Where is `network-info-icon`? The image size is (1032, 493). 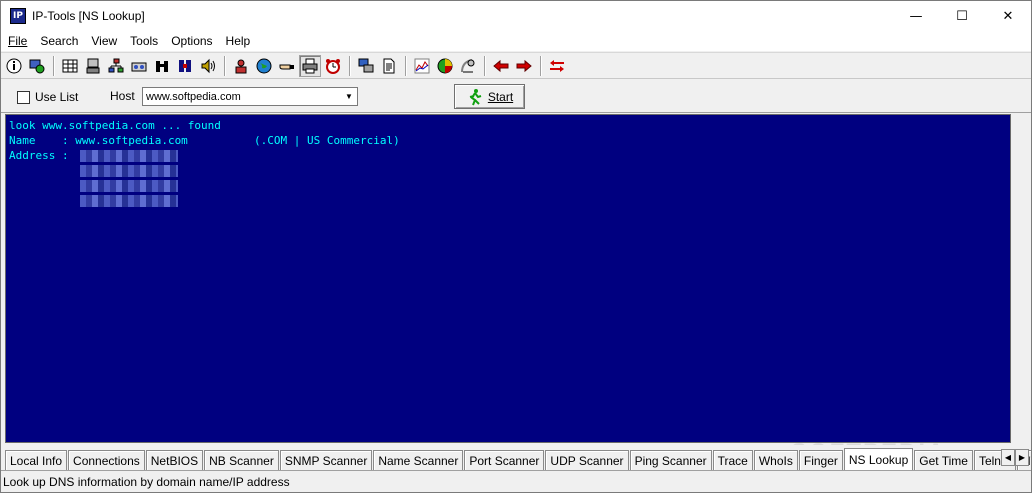
network-info-icon is located at coordinates (37, 66).